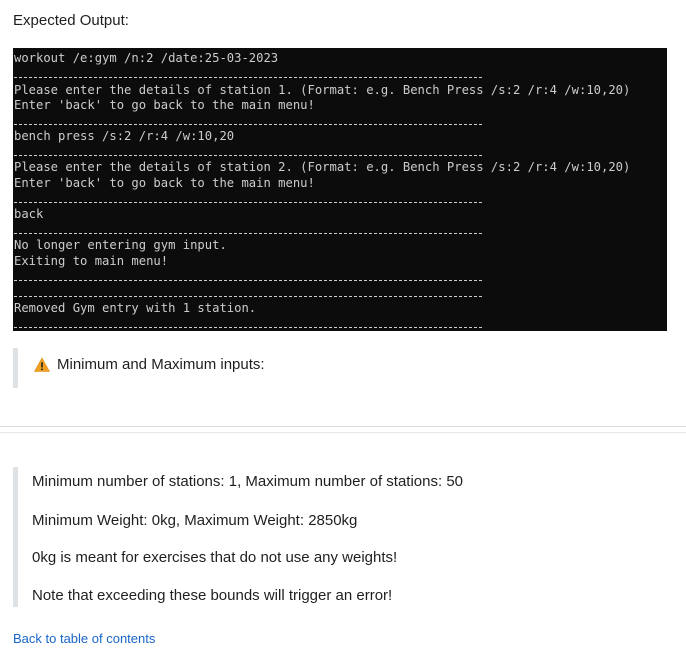 This screenshot has height=671, width=686. I want to click on terminal-line: Exiting to main menu!, so click(91, 261).